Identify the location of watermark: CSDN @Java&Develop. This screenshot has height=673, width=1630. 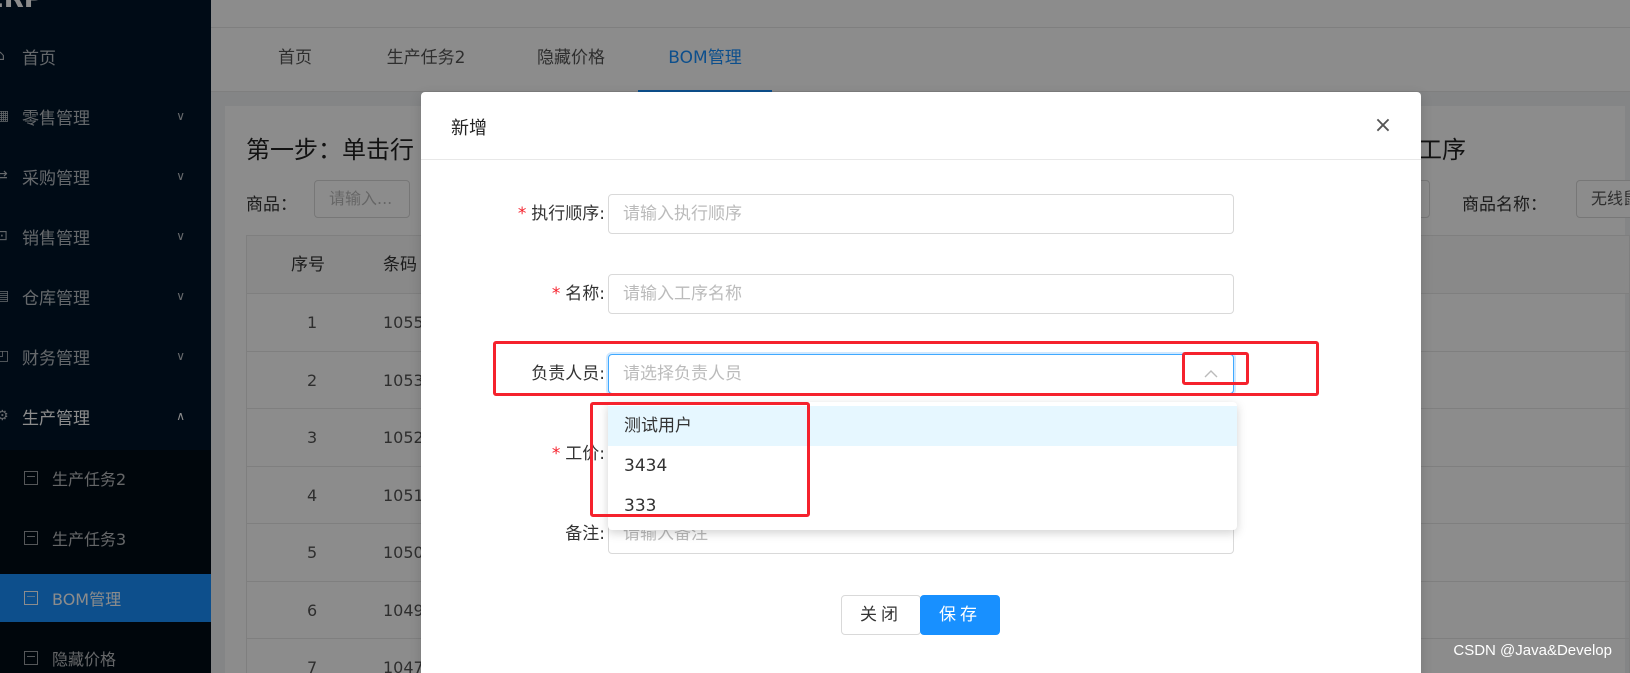
(1532, 650).